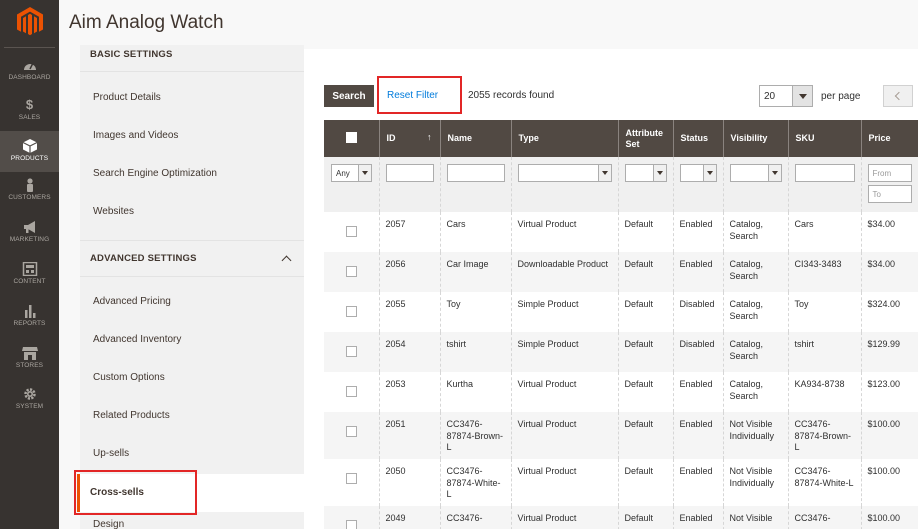  I want to click on section-item-advanced-pricing: Advanced Pricing, so click(192, 302).